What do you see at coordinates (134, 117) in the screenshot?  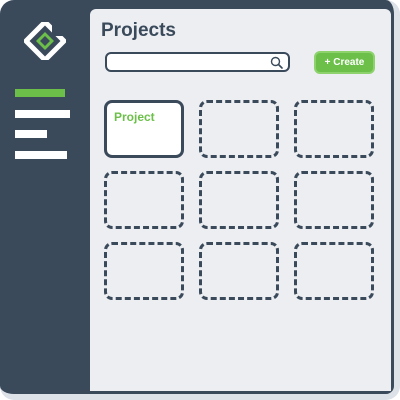 I see `project-card-label: Project` at bounding box center [134, 117].